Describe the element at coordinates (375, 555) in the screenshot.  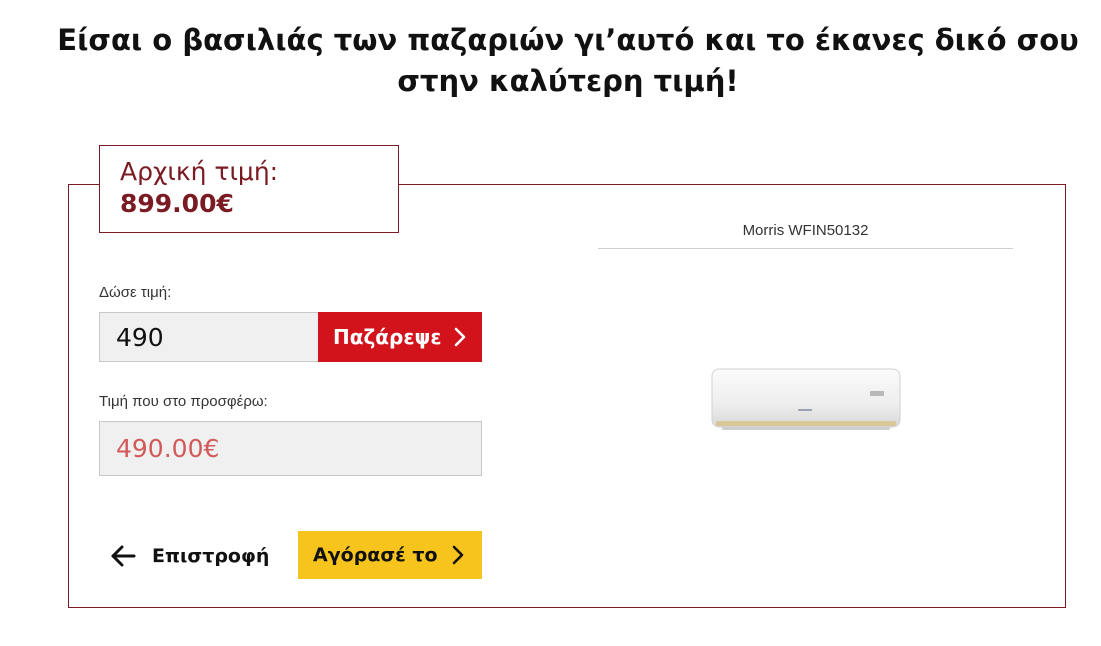
I see `buy-button-label: Αγόρασέ το` at that location.